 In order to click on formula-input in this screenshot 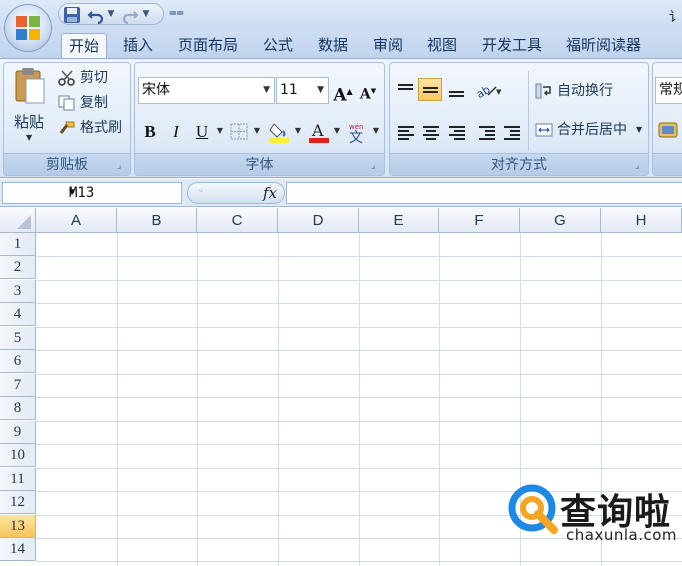, I will do `click(484, 193)`.